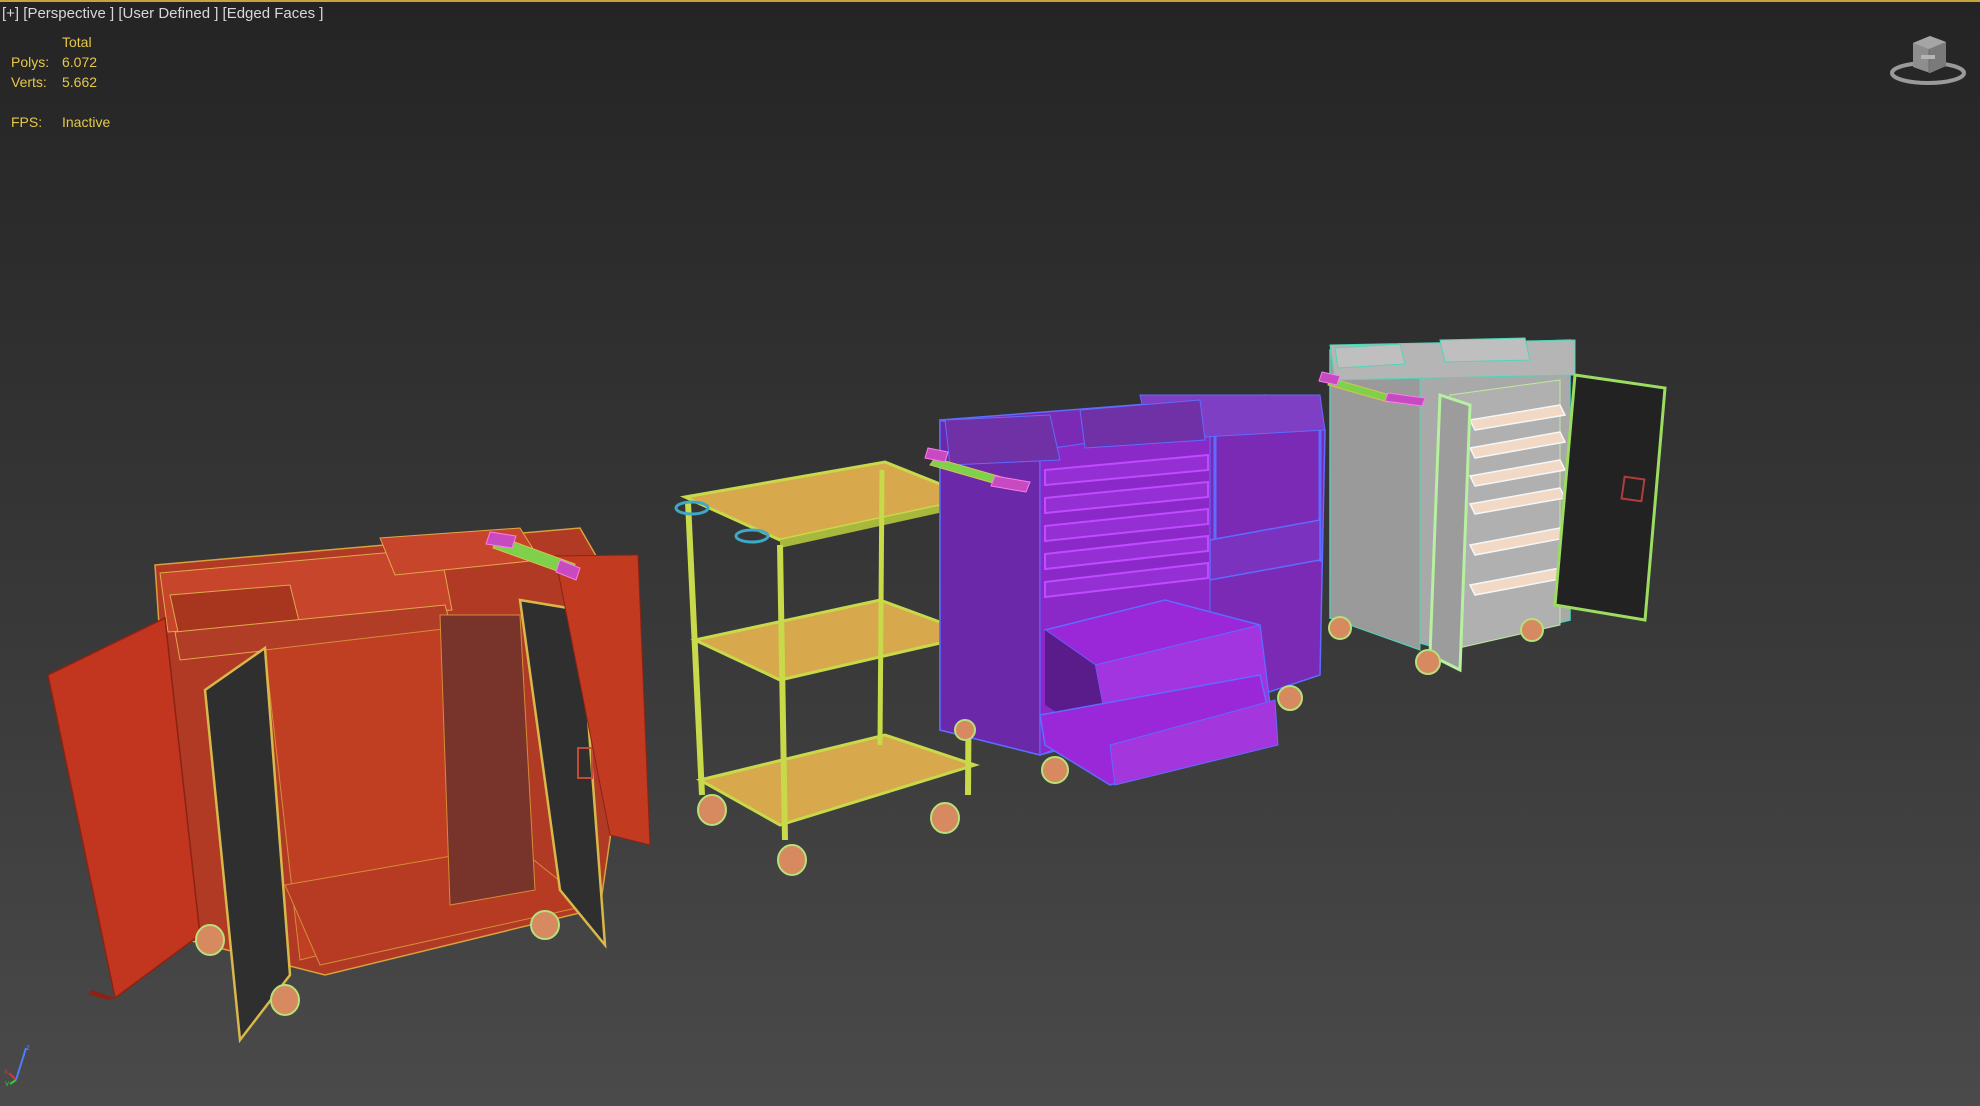 The height and width of the screenshot is (1106, 1980). What do you see at coordinates (28, 1047) in the screenshot?
I see `svg-text: z` at bounding box center [28, 1047].